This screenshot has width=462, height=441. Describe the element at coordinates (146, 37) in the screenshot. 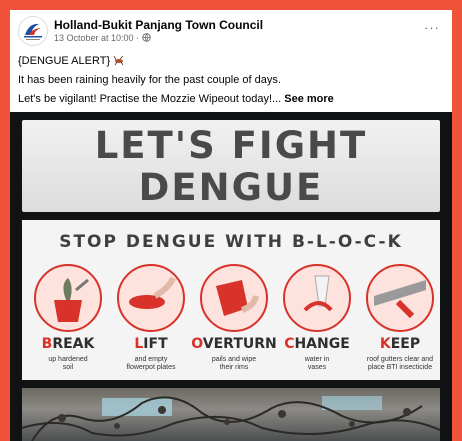

I see `globe-icon` at that location.